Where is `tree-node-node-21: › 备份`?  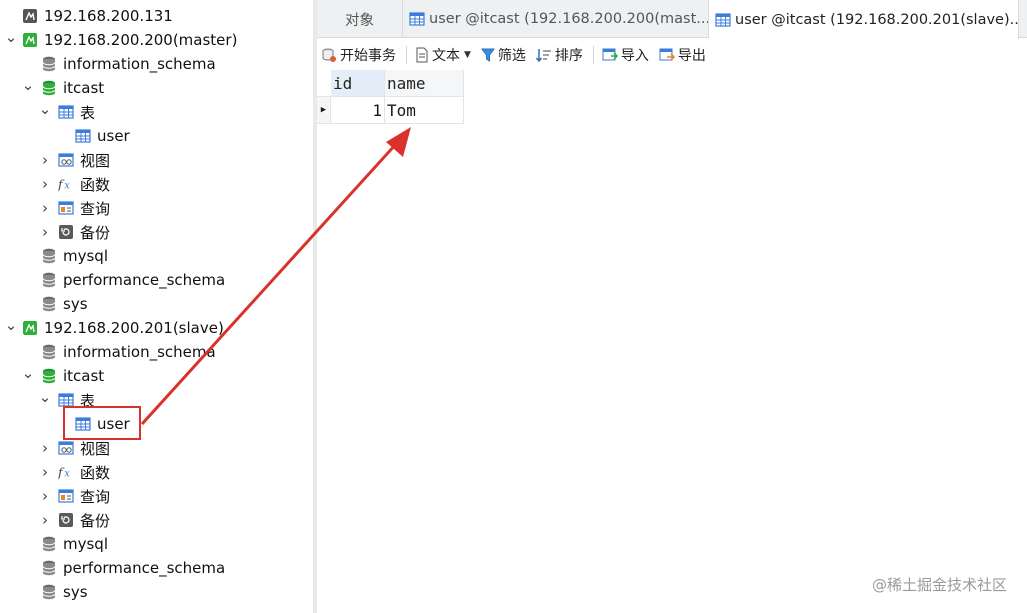
tree-node-node-21: › 备份 is located at coordinates (156, 520).